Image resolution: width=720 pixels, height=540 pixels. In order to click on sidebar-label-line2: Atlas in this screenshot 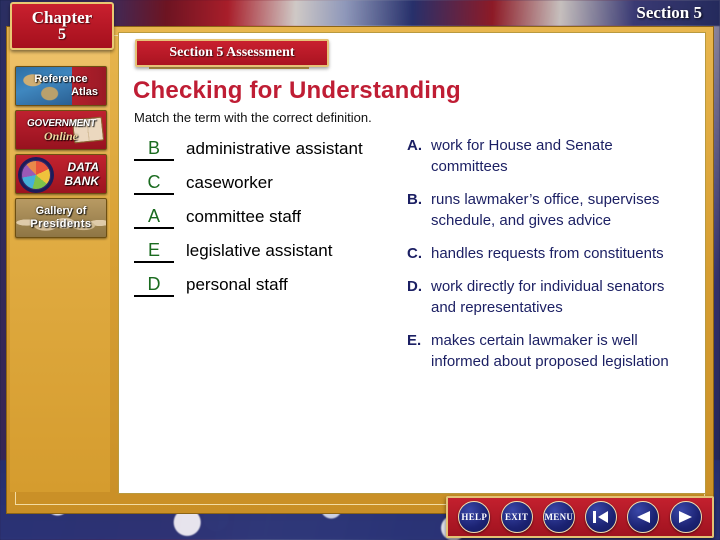, I will do `click(84, 92)`.